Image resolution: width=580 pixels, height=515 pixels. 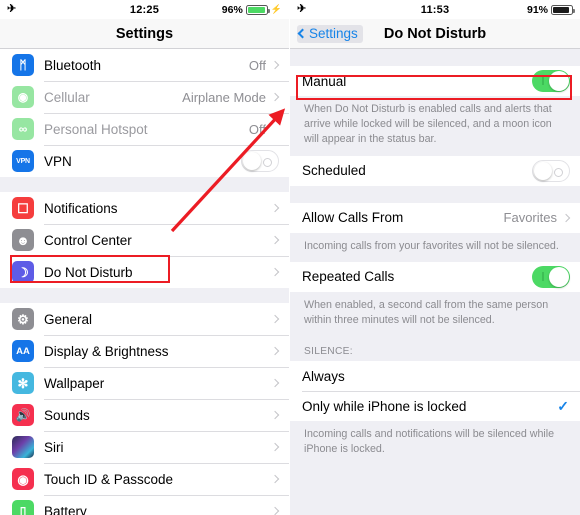 I want to click on battery-icon, so click(x=257, y=9).